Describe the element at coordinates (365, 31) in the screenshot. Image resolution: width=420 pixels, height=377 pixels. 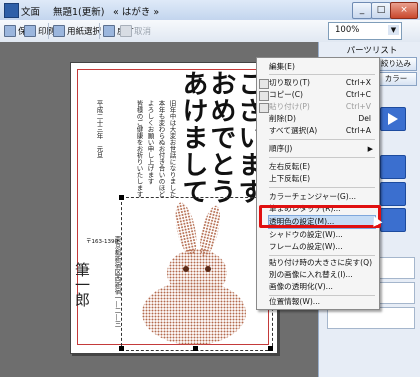
I see `zoom-select: 100% ▼` at that location.